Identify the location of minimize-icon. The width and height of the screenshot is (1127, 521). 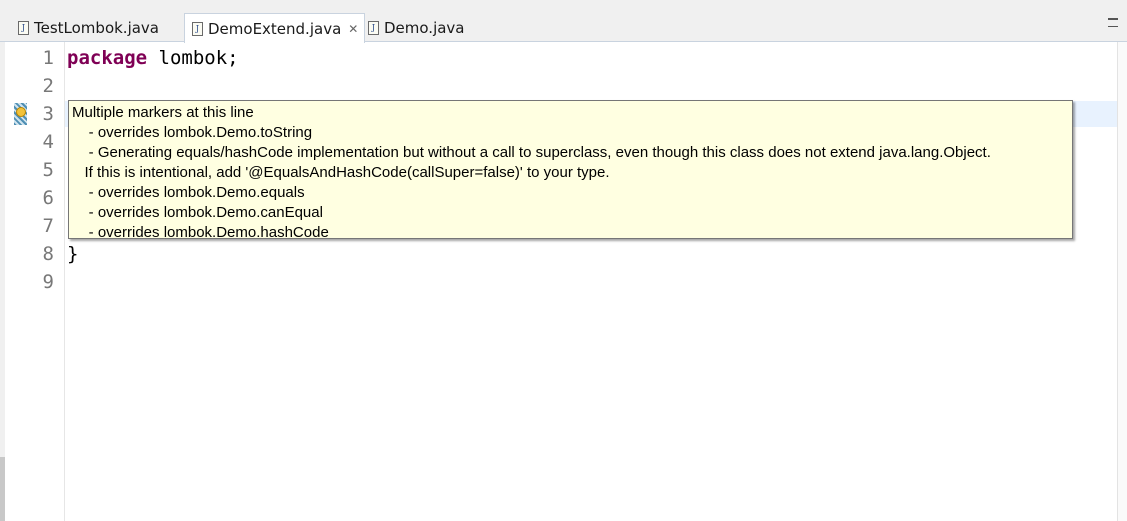
(1113, 22).